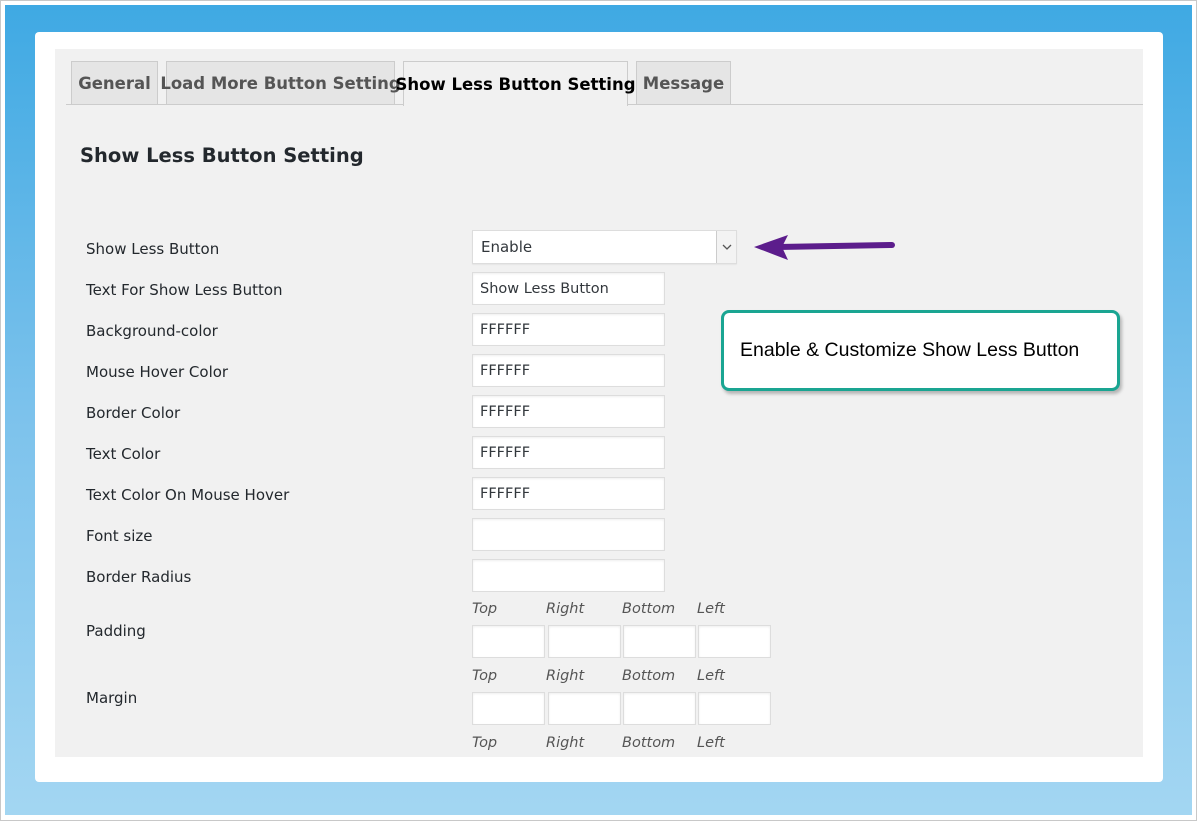  Describe the element at coordinates (649, 743) in the screenshot. I see `next-bottom-caption: Bottom` at that location.